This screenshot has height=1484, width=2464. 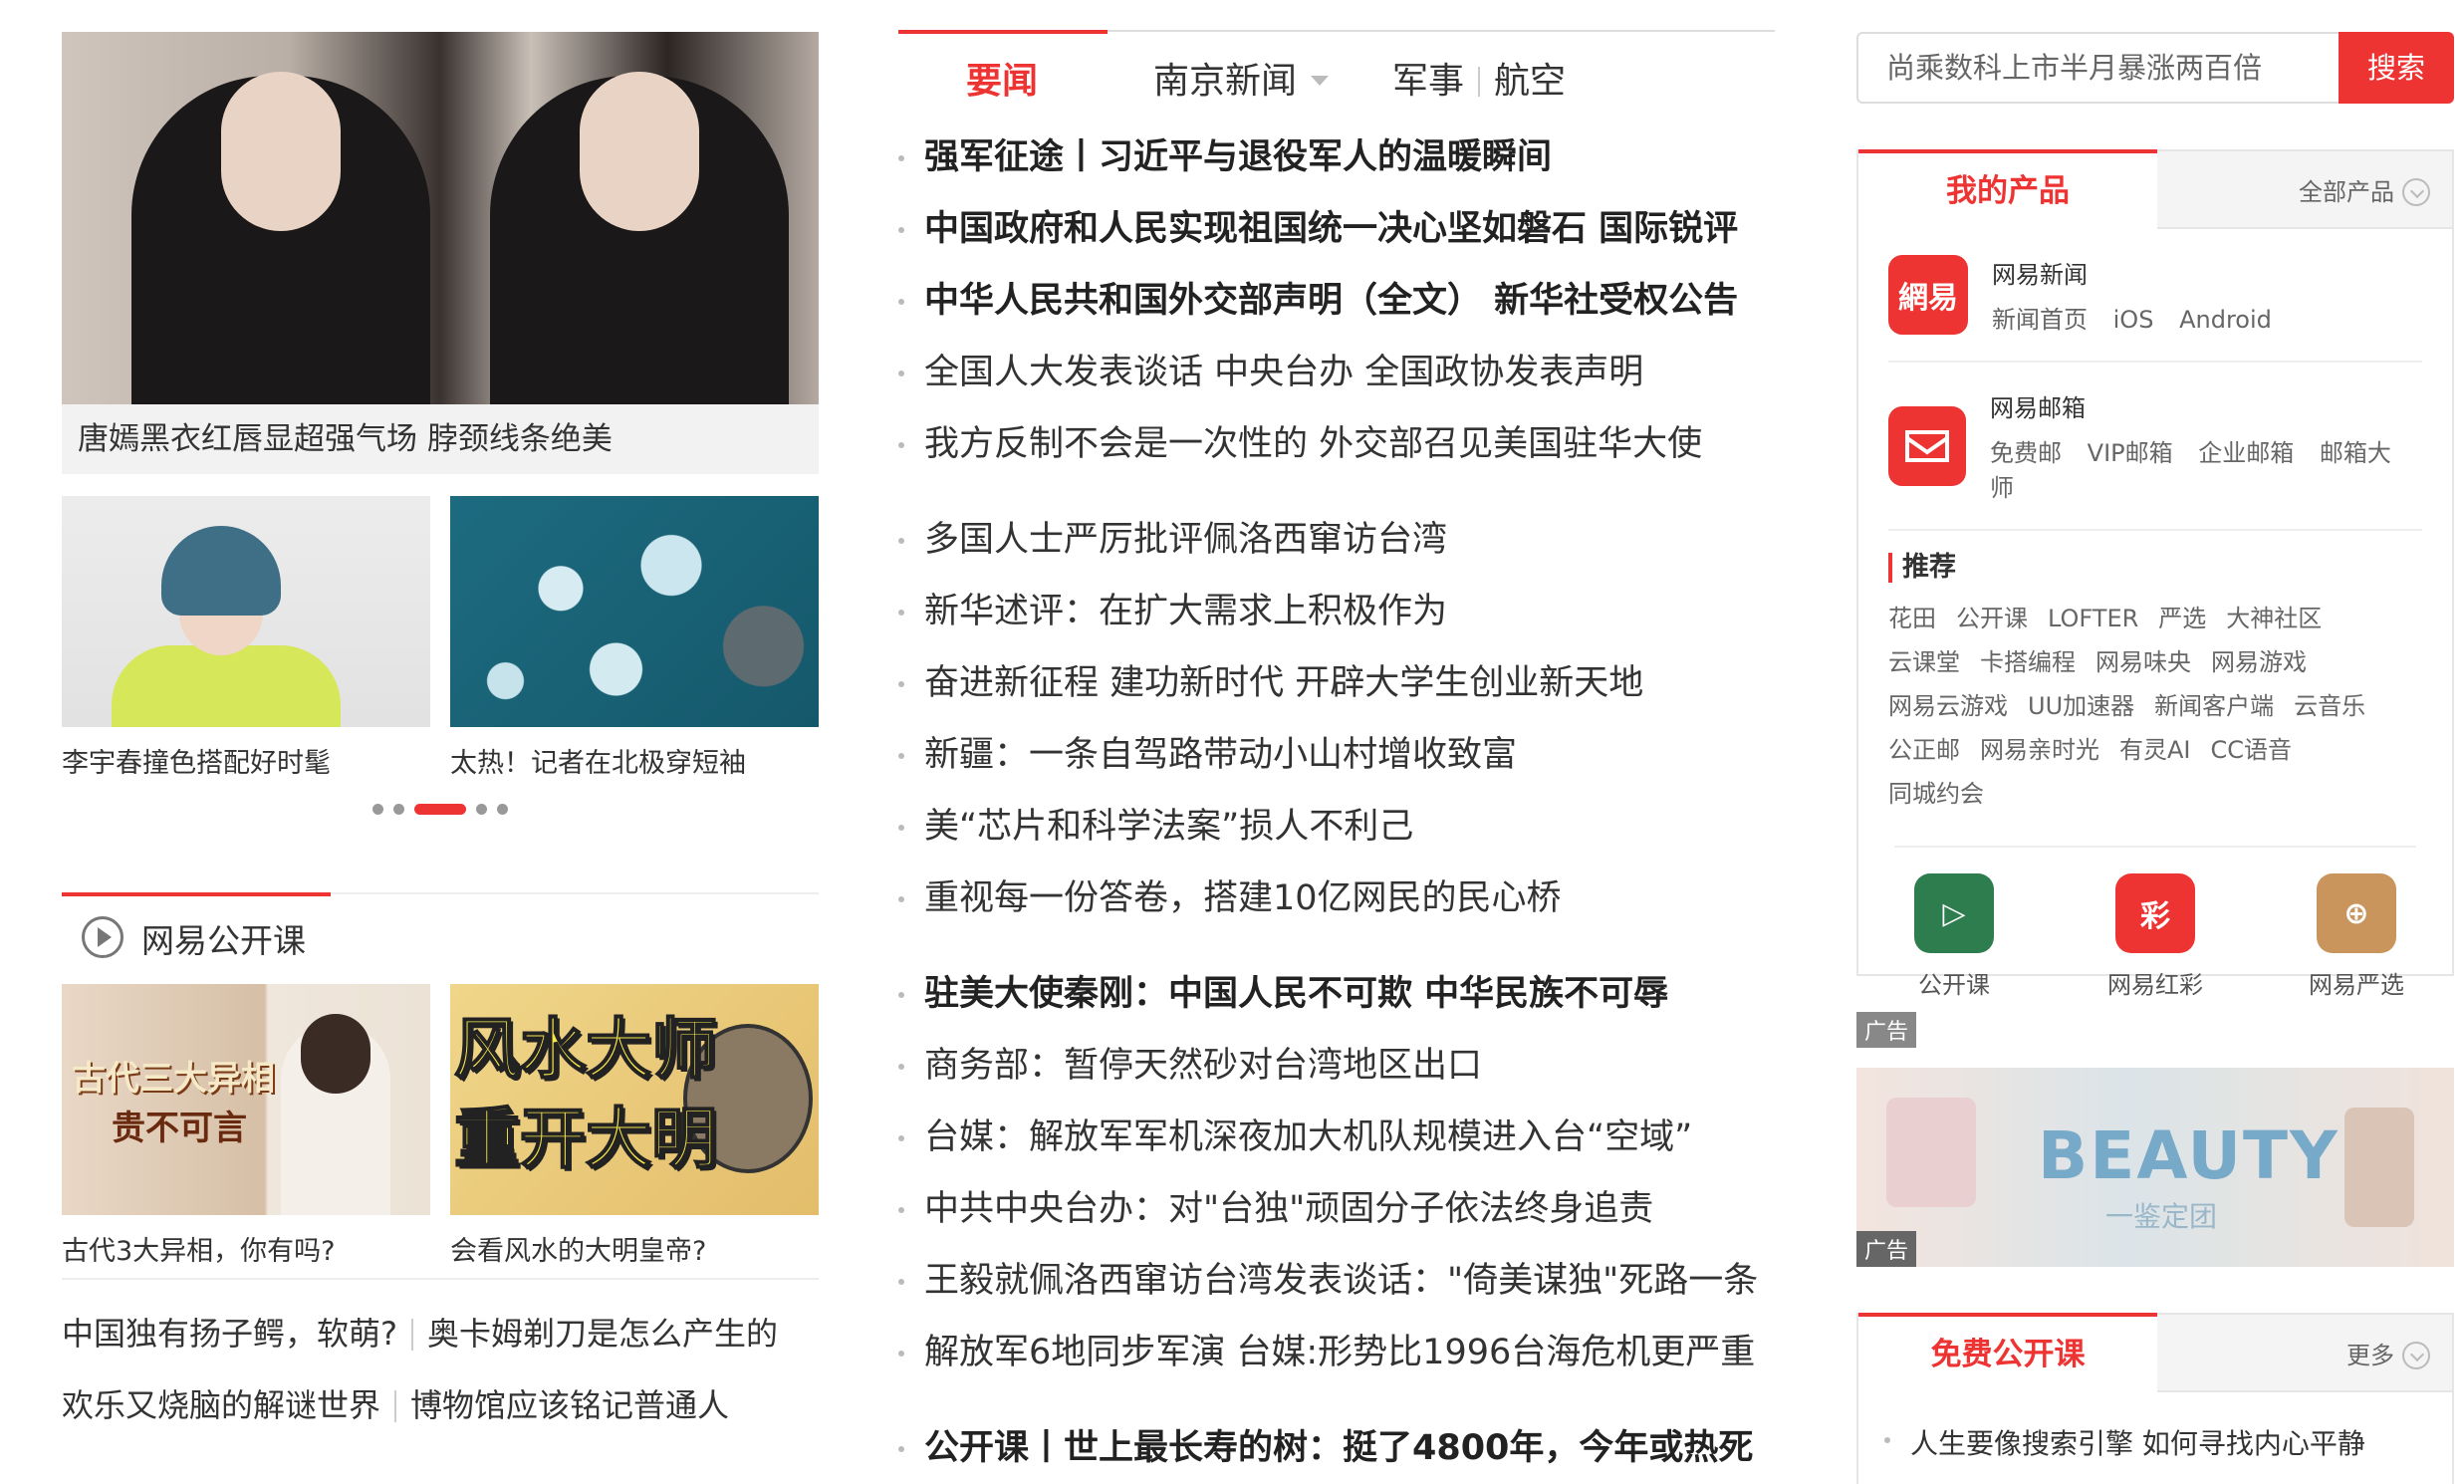 I want to click on product-name: 网易邮箱, so click(x=2206, y=405).